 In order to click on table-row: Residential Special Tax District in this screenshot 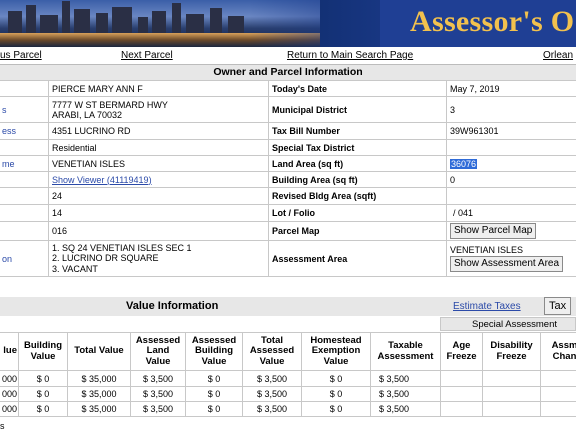, I will do `click(288, 147)`.